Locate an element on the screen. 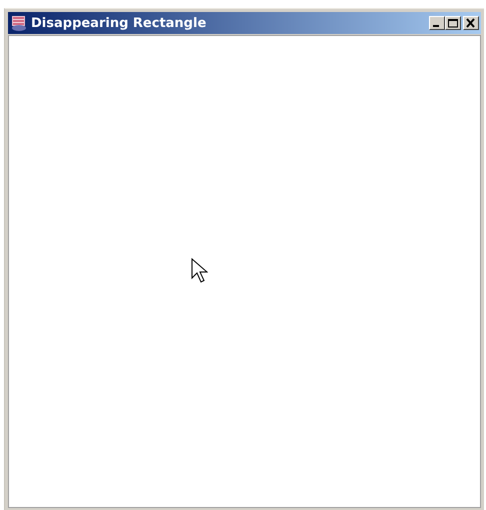 This screenshot has height=510, width=486. minimize-button is located at coordinates (437, 23).